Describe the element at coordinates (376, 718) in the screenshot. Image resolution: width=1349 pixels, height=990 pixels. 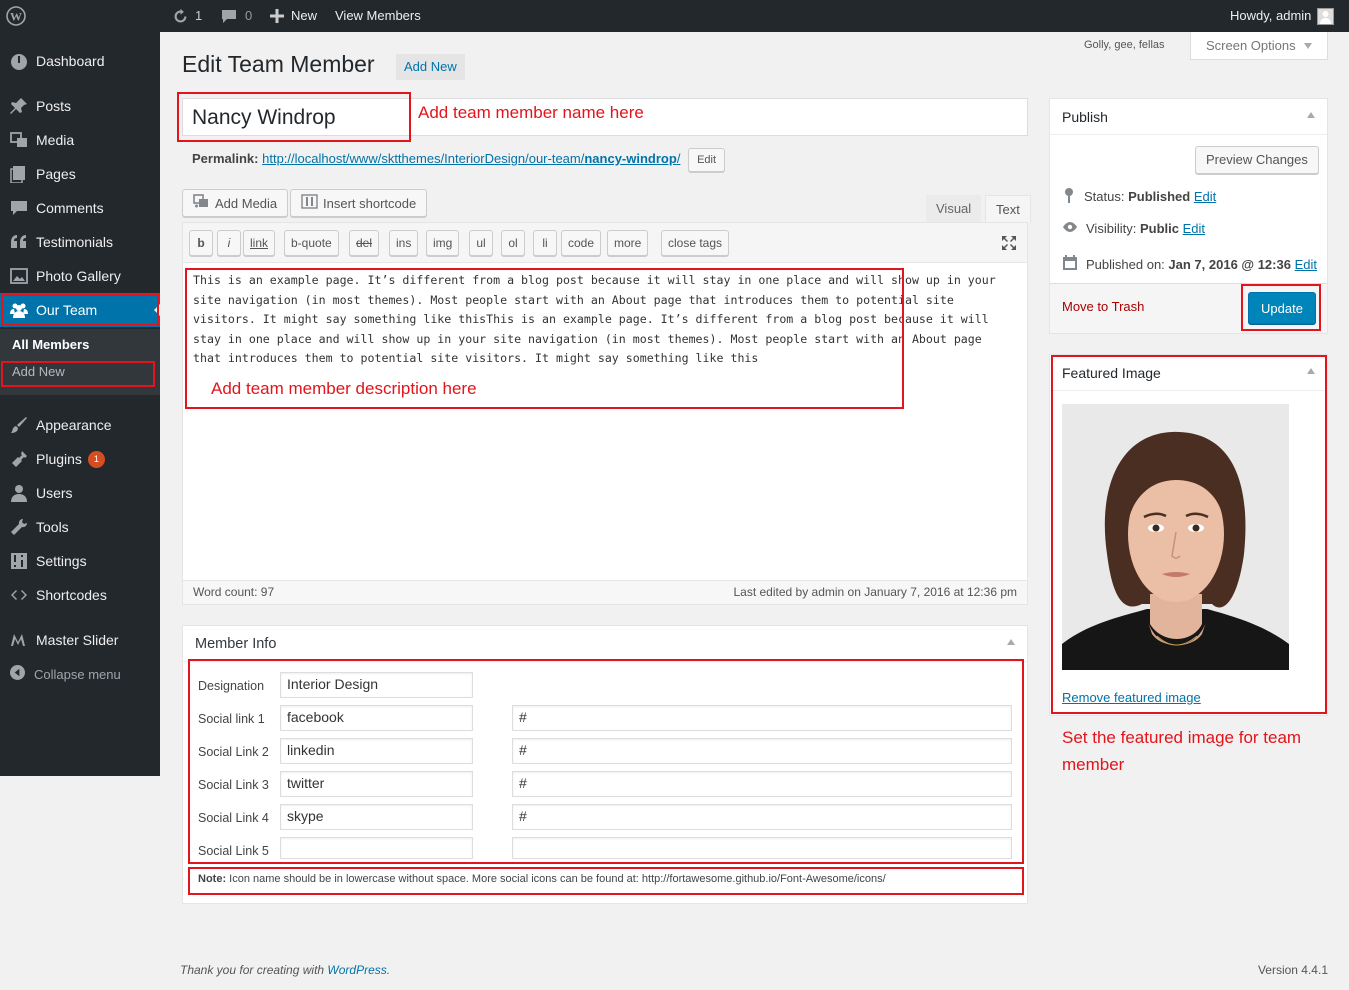
I see `social-icon-input-1: facebook` at that location.